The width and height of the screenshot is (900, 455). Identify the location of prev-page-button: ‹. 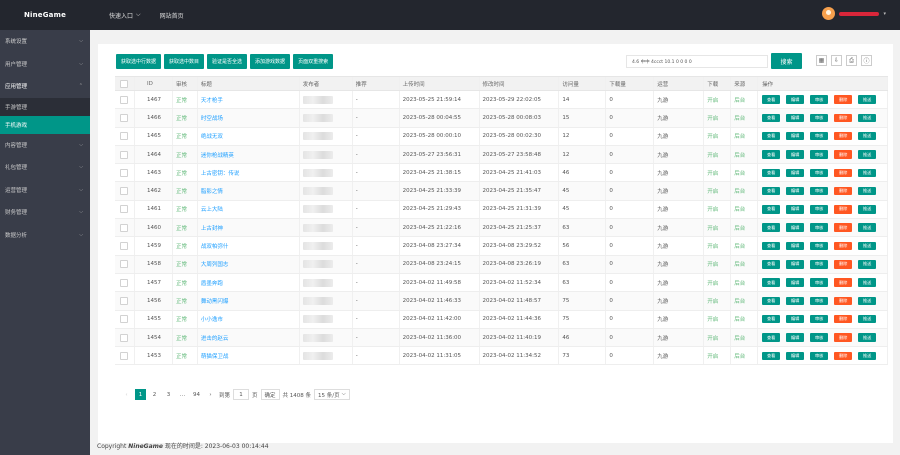
(126, 394).